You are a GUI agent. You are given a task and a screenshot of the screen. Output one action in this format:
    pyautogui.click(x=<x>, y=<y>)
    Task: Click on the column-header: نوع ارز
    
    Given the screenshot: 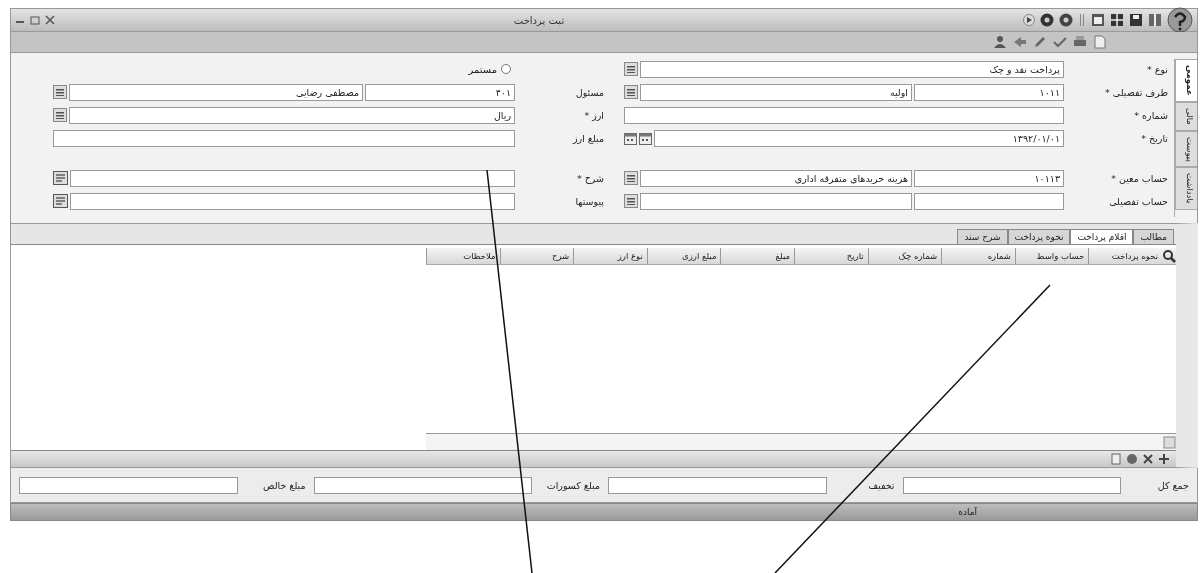 What is the action you would take?
    pyautogui.click(x=610, y=256)
    